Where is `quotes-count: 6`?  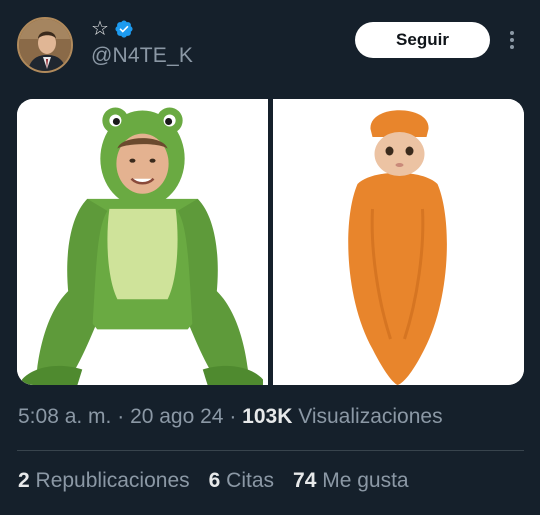
quotes-count: 6 is located at coordinates (214, 480).